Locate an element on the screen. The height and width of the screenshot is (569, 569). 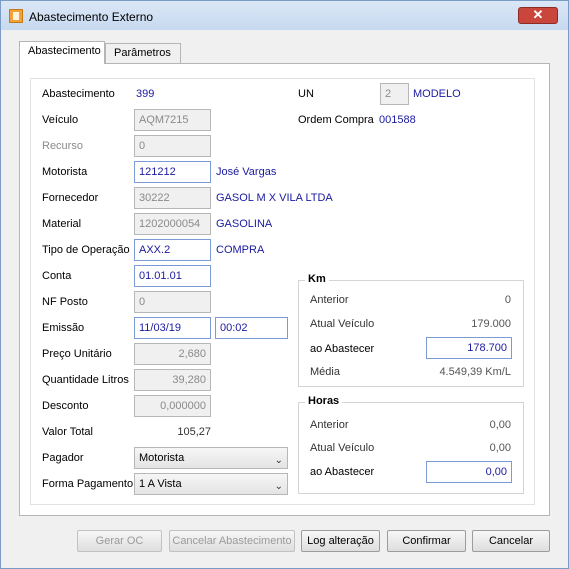
recurso-field: 0 is located at coordinates (172, 146).